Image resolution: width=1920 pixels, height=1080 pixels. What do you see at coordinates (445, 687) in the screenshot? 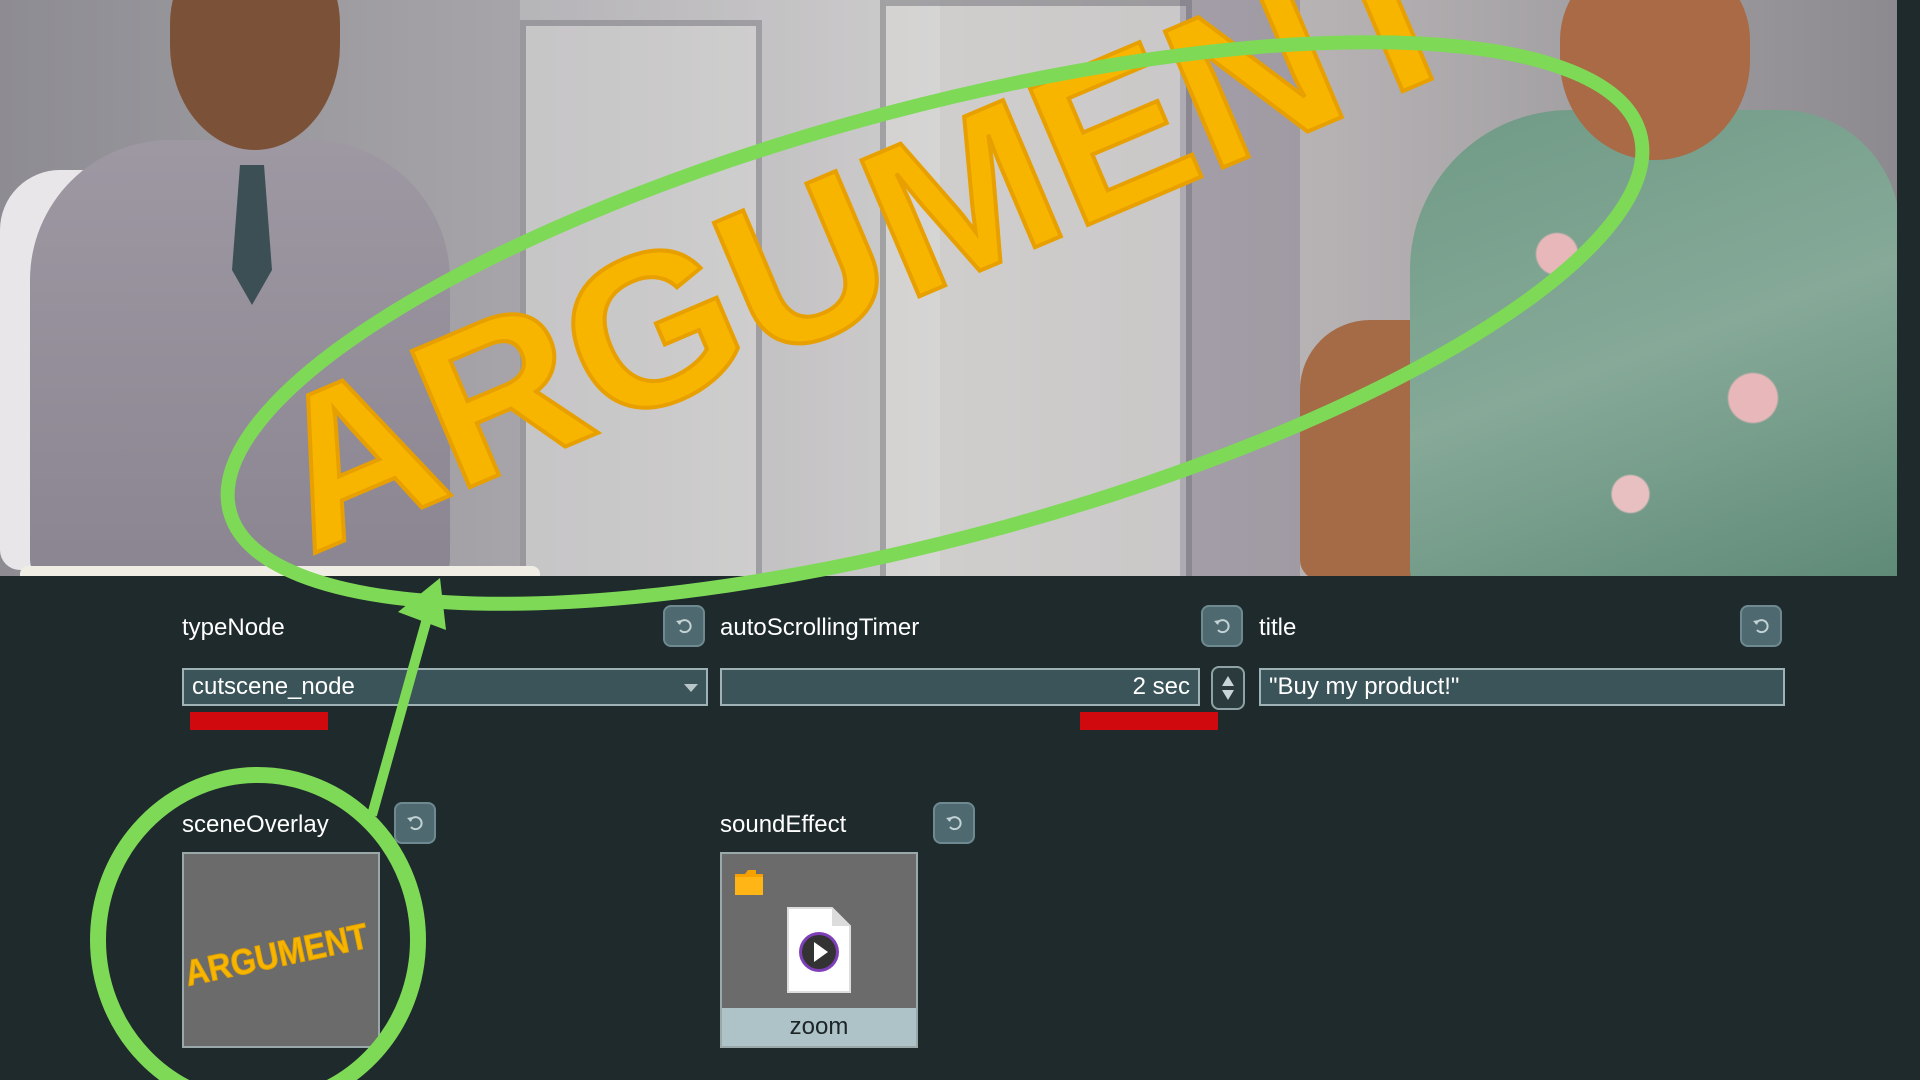
I see `type-node-dropdown: cutscene_node` at bounding box center [445, 687].